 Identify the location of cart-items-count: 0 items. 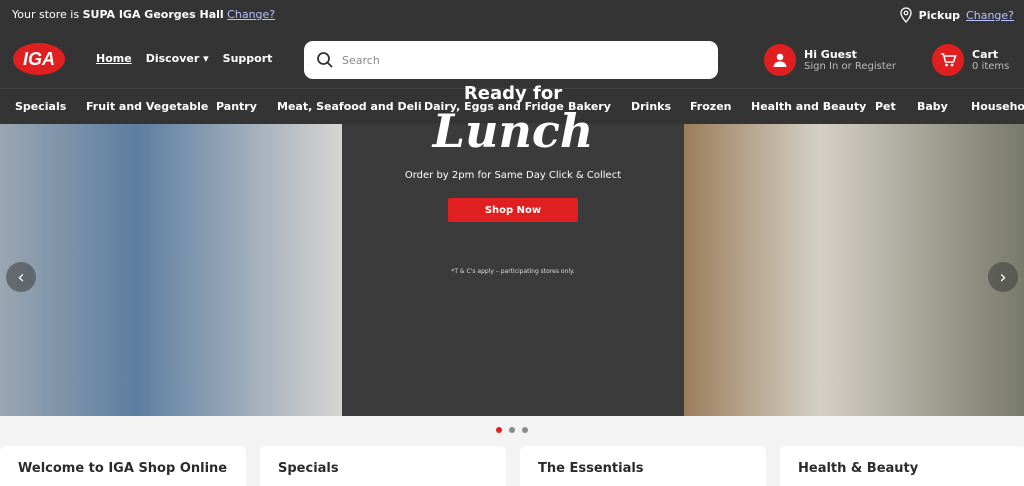
(991, 66).